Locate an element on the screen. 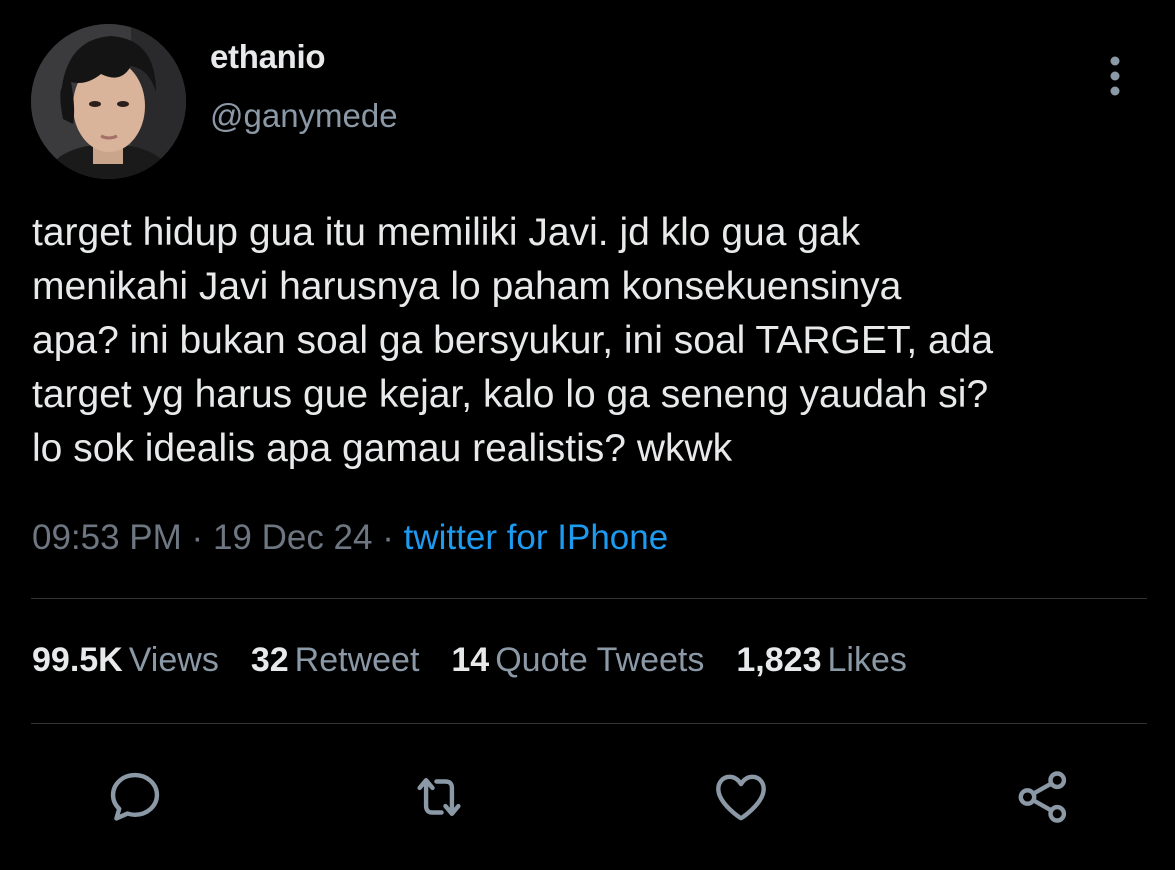  views-stat: 99.5K Views is located at coordinates (125, 660).